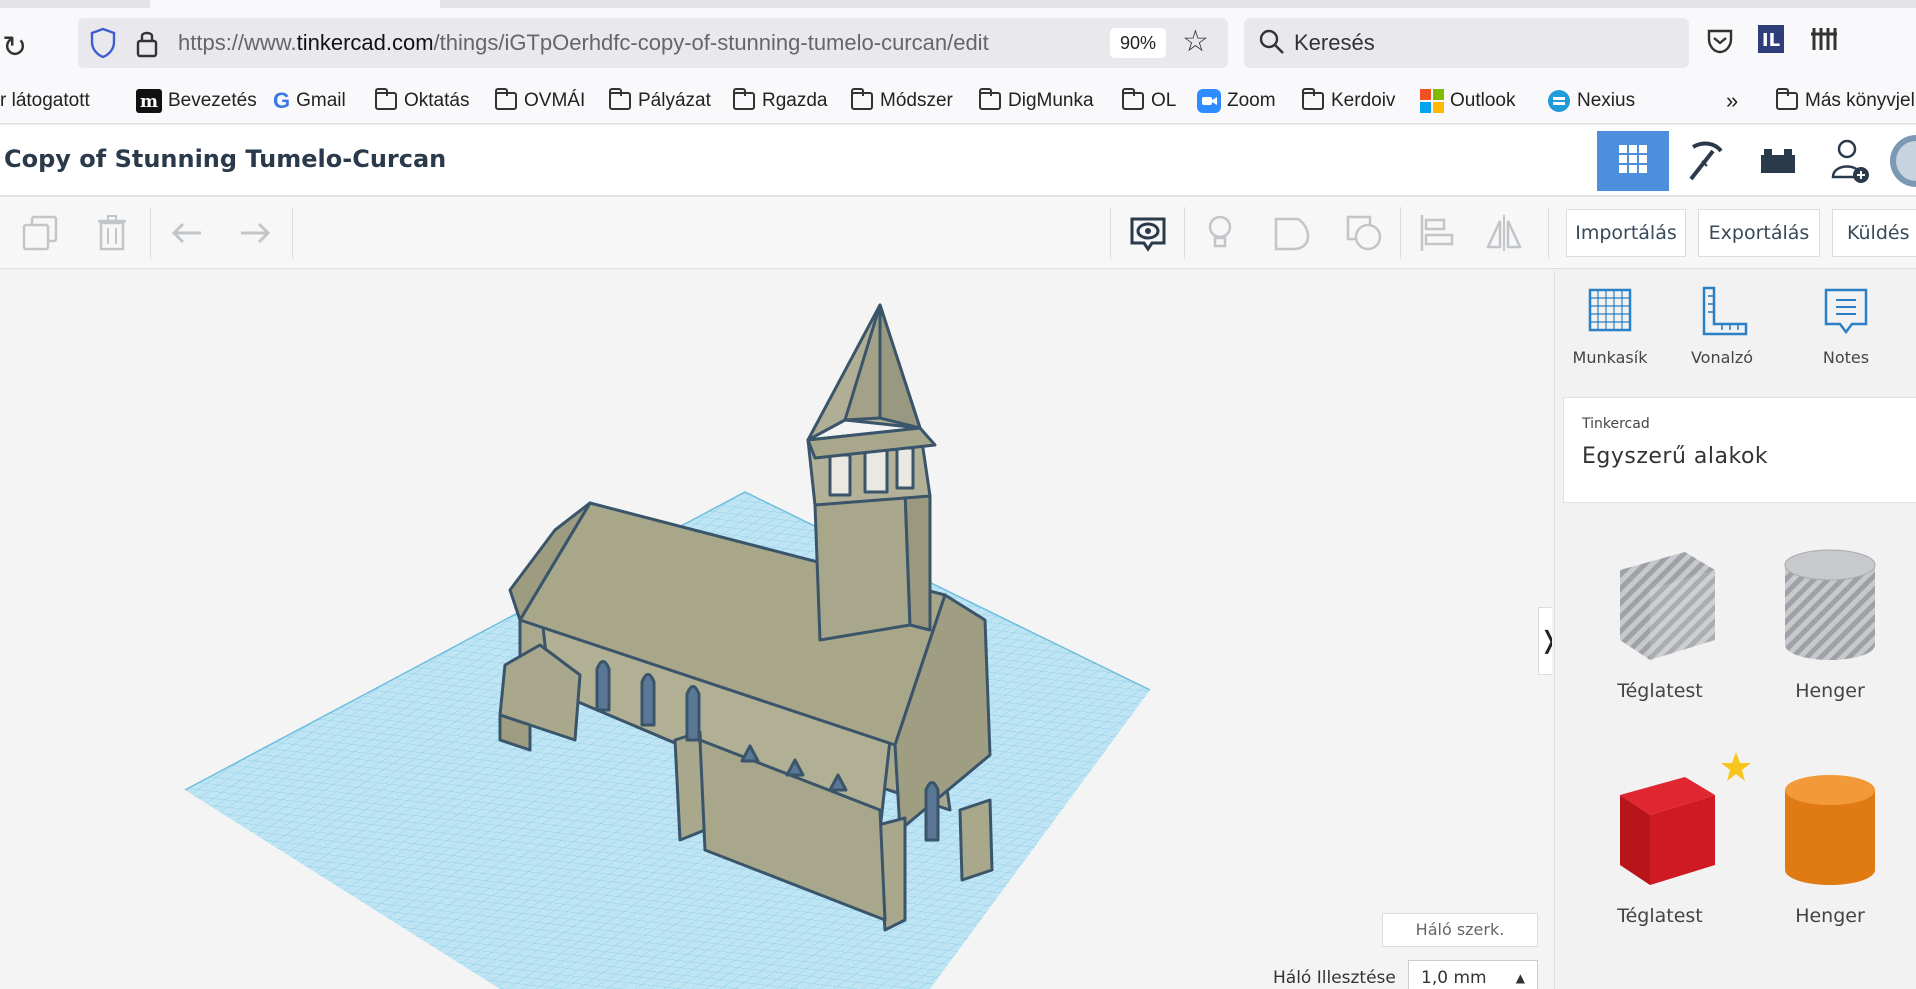 This screenshot has height=989, width=1916. What do you see at coordinates (1675, 456) in the screenshot?
I see `library-name: Egyszerű alakok` at bounding box center [1675, 456].